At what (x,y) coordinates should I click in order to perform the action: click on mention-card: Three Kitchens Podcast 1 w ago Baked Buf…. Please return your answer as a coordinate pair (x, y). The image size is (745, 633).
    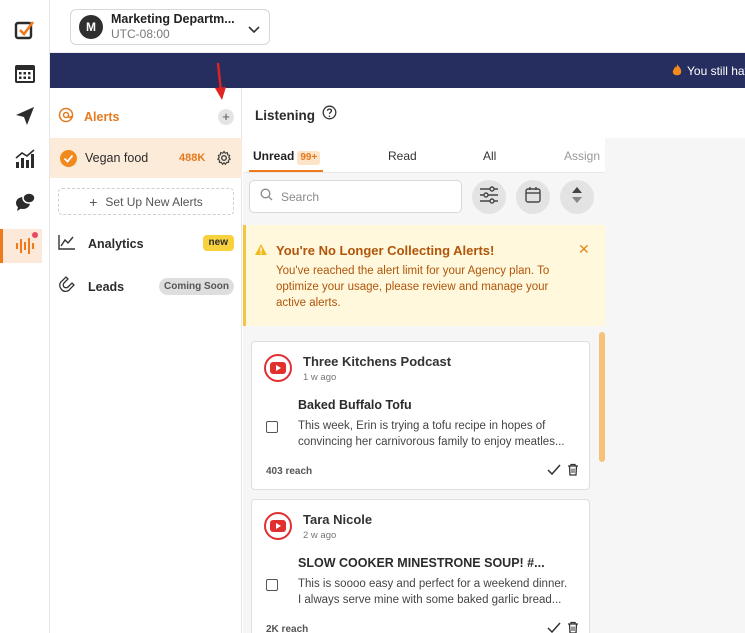
    Looking at the image, I should click on (420, 415).